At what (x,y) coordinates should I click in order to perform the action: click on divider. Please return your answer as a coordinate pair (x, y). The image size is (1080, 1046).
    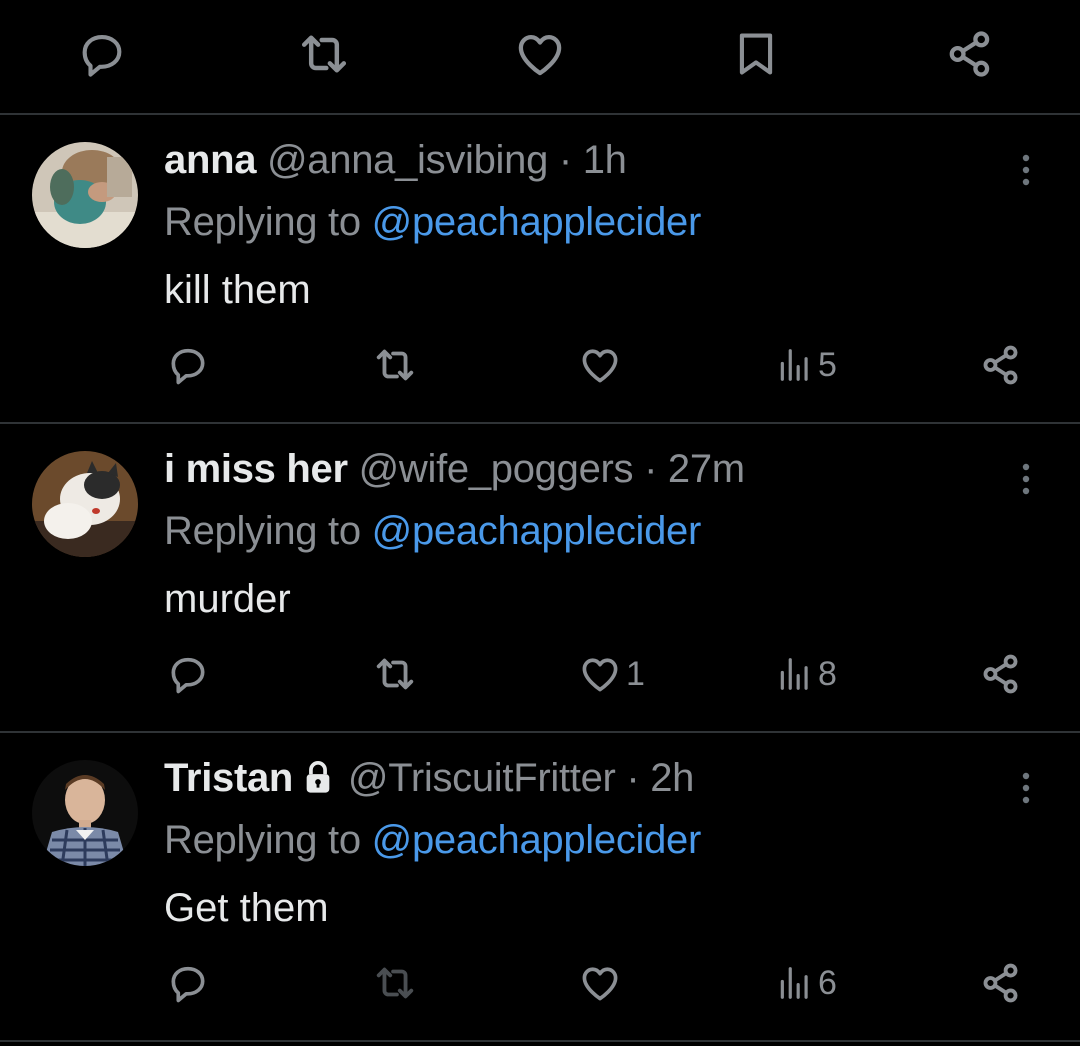
    Looking at the image, I should click on (540, 1041).